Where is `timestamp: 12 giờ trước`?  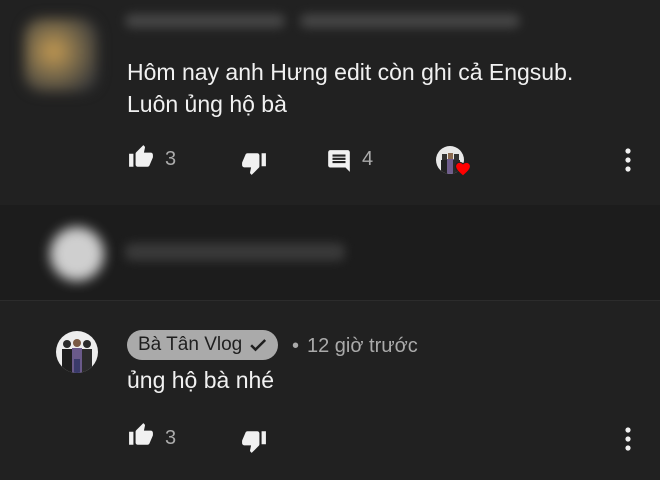
timestamp: 12 giờ trước is located at coordinates (362, 346).